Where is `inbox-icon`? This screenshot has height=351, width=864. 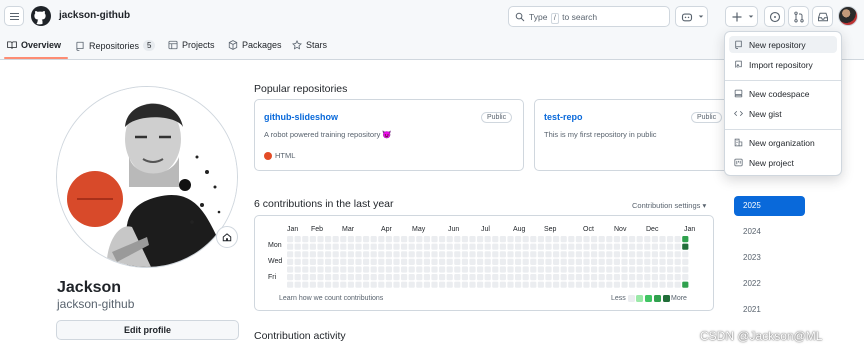
inbox-icon is located at coordinates (823, 17).